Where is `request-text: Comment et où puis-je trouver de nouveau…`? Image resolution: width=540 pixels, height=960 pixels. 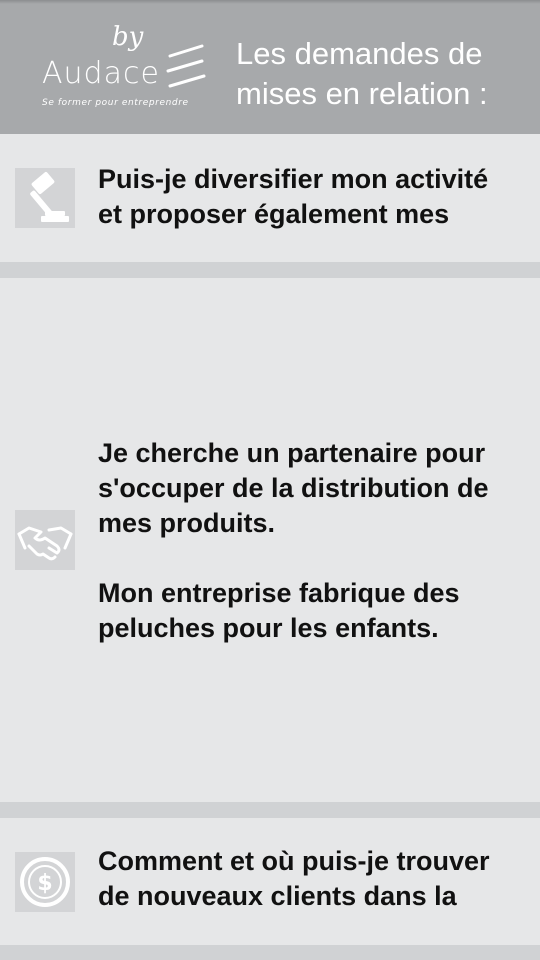
request-text: Comment et où puis-je trouver de nouveau… is located at coordinates (294, 878).